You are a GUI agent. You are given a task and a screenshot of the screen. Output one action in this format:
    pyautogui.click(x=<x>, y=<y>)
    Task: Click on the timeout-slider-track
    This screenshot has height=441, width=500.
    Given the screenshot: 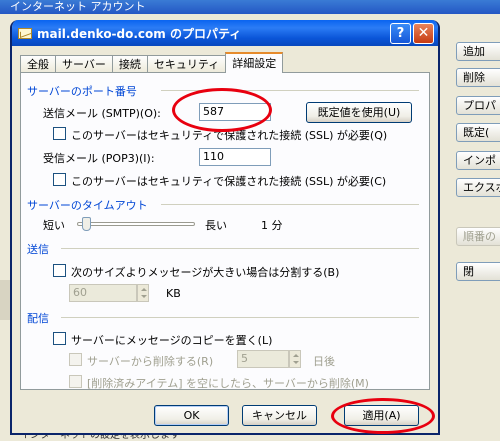 What is the action you would take?
    pyautogui.click(x=136, y=224)
    